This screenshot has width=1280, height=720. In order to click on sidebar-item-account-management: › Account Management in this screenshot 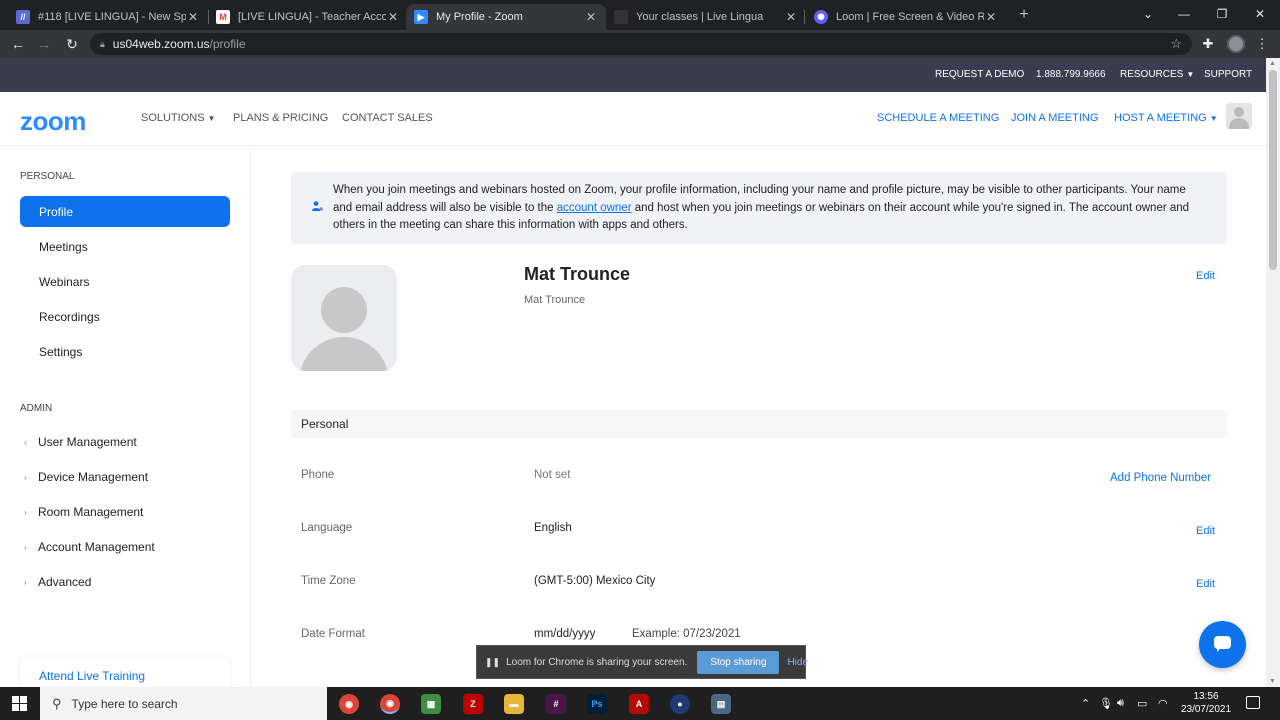, I will do `click(89, 547)`.